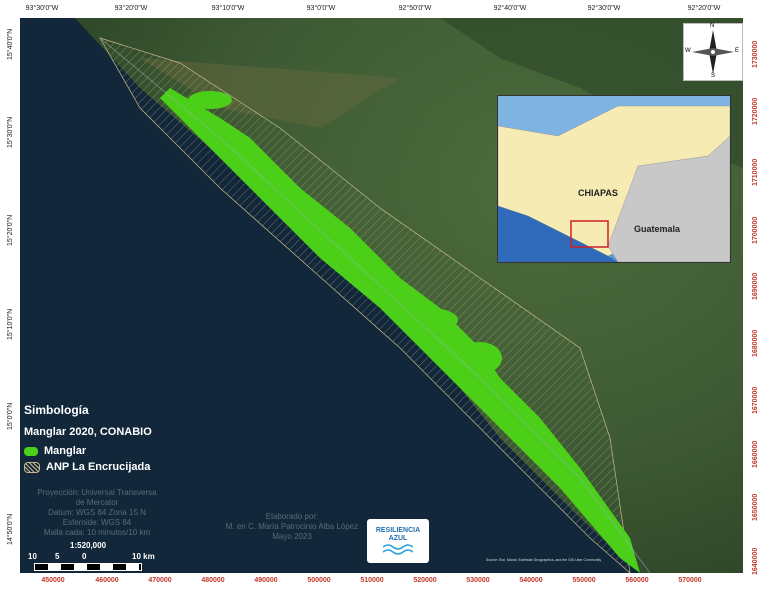 Image resolution: width=768 pixels, height=593 pixels. Describe the element at coordinates (88, 432) in the screenshot. I see `legend-subtitle: Manglar 2020, CONABIO` at that location.